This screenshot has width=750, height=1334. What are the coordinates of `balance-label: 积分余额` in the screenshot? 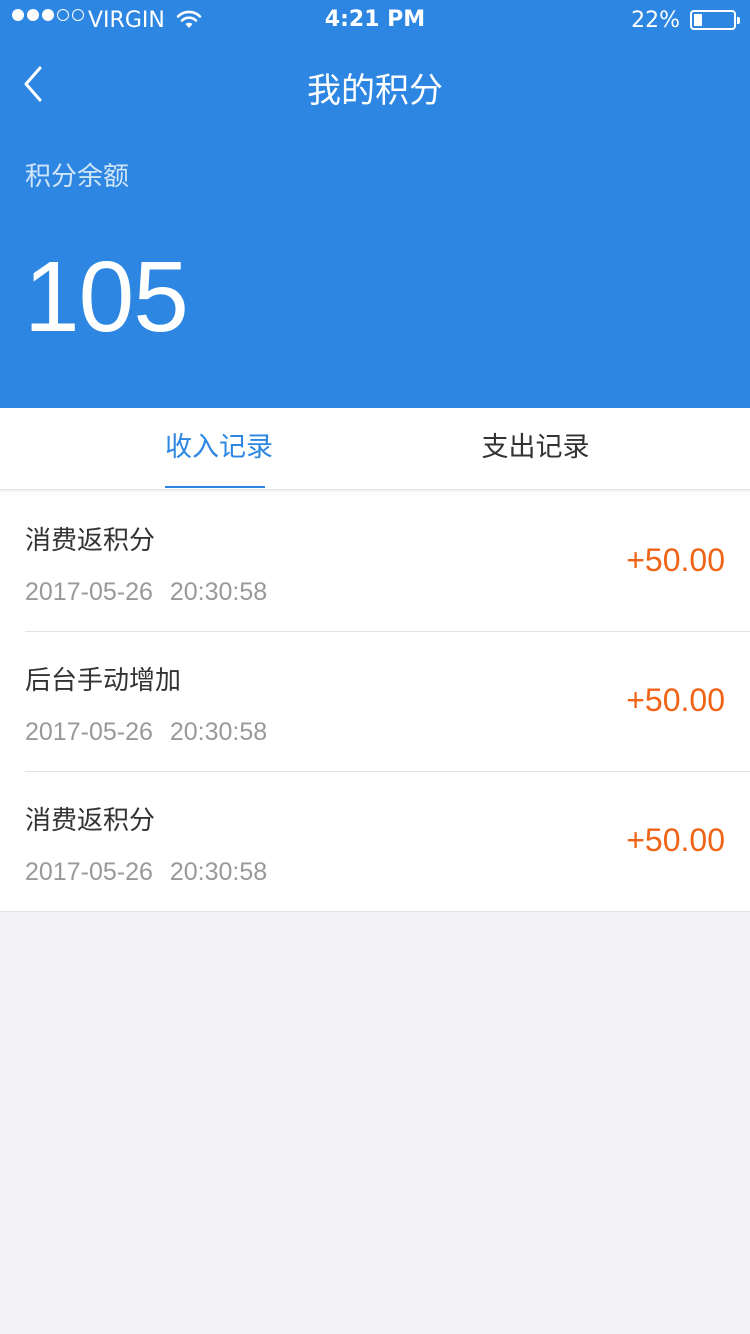 It's located at (77, 177).